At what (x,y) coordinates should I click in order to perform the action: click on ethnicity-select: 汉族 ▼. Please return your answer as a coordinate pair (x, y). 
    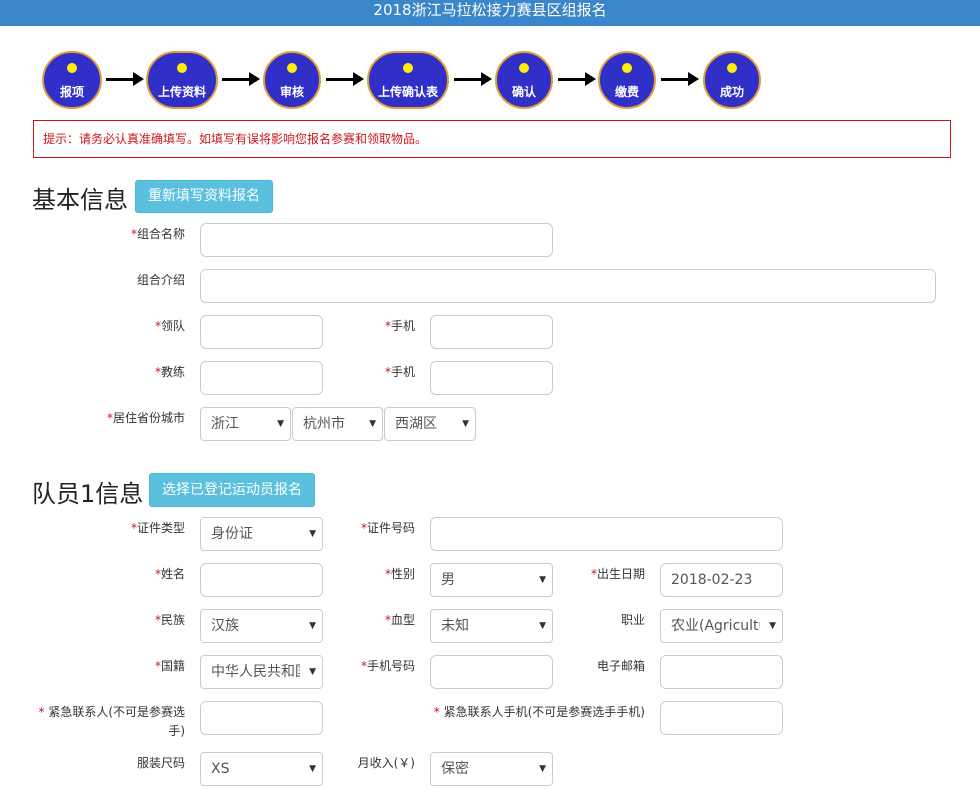
    Looking at the image, I should click on (261, 626).